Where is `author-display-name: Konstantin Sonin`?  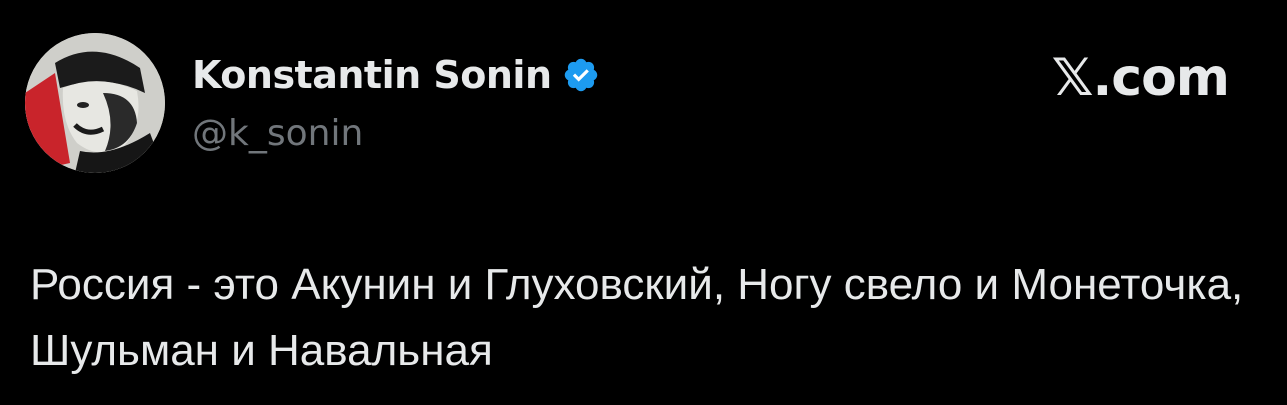 author-display-name: Konstantin Sonin is located at coordinates (372, 75).